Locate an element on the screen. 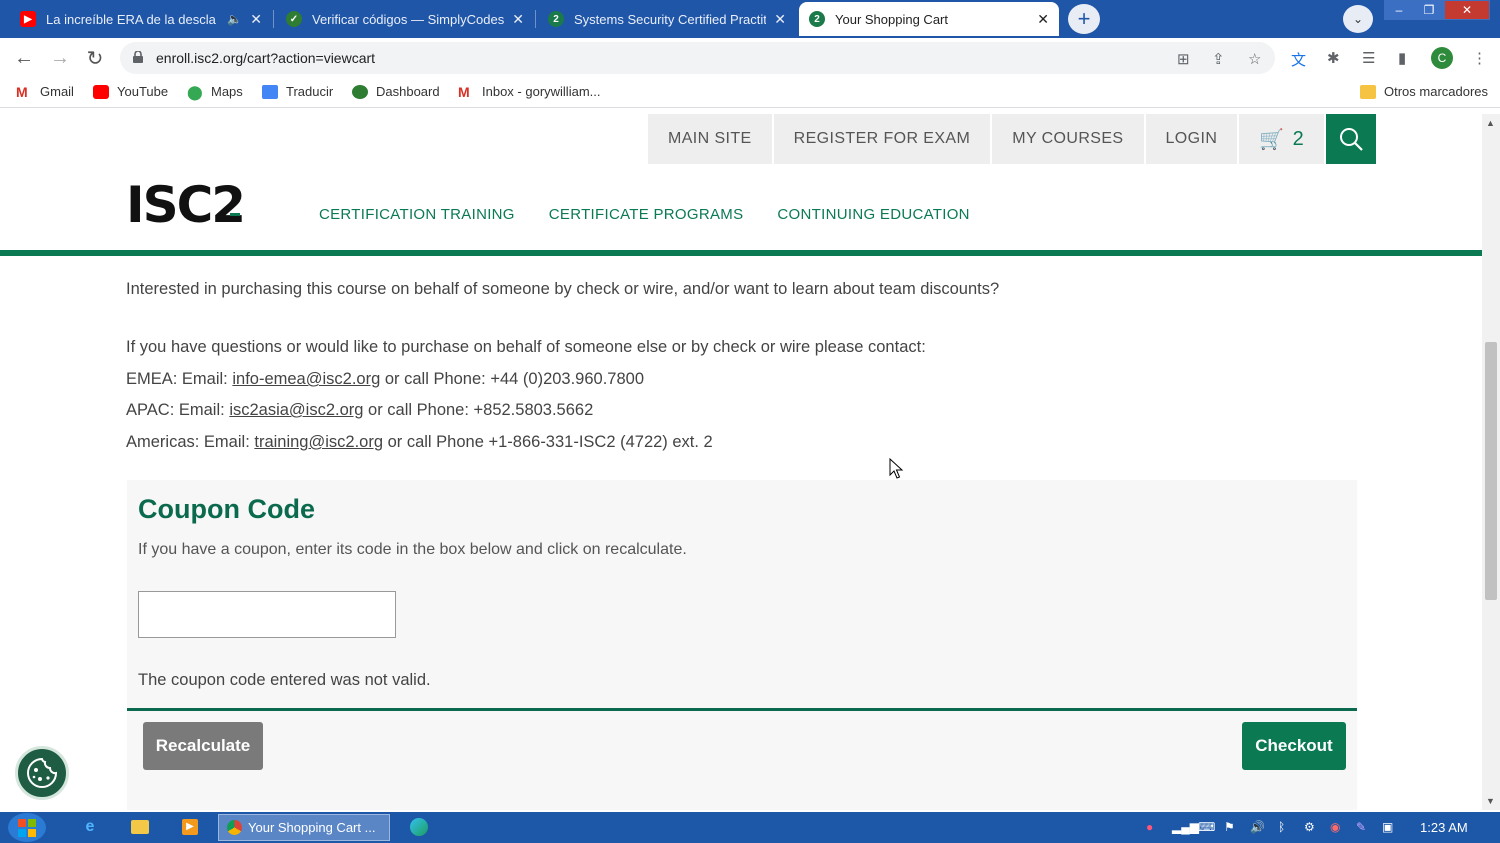 Image resolution: width=1500 pixels, height=843 pixels. bookmark-maps: ⬤ Maps is located at coordinates (215, 91).